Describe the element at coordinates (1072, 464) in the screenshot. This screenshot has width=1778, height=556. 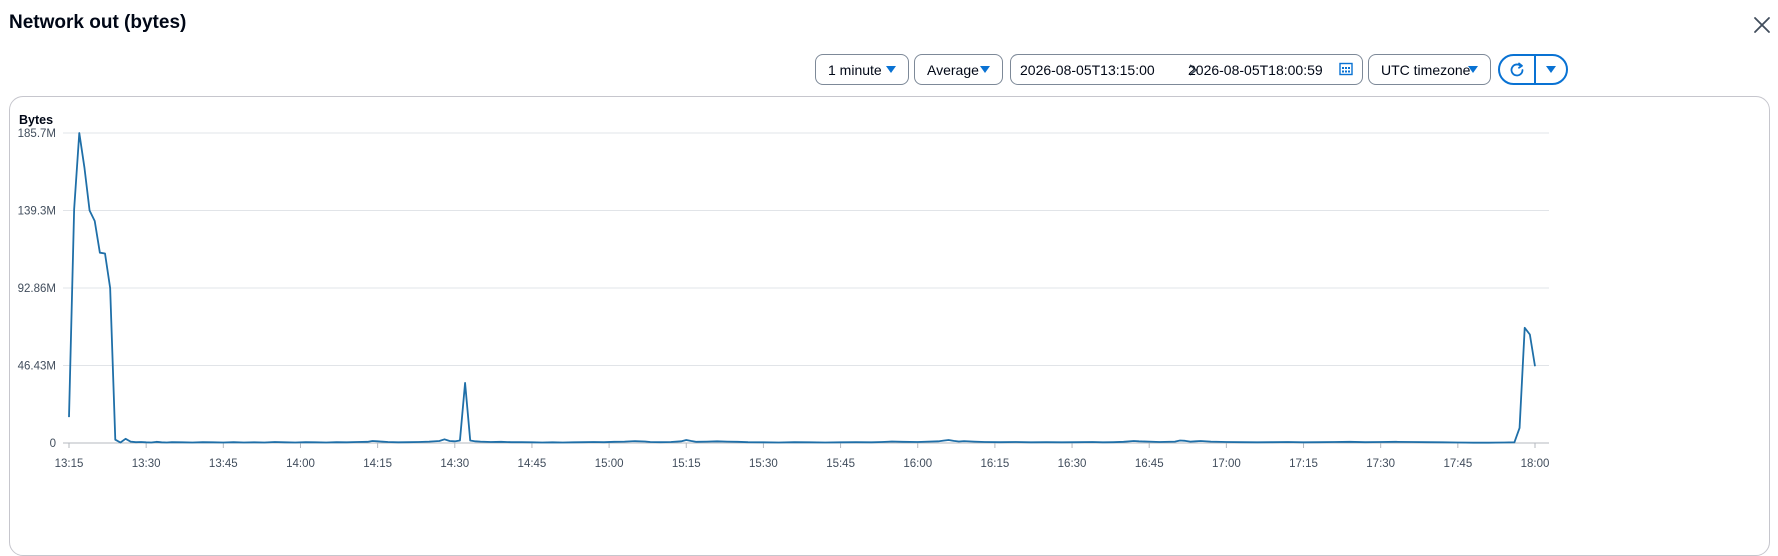
I see `x-tick-label: 16:30` at that location.